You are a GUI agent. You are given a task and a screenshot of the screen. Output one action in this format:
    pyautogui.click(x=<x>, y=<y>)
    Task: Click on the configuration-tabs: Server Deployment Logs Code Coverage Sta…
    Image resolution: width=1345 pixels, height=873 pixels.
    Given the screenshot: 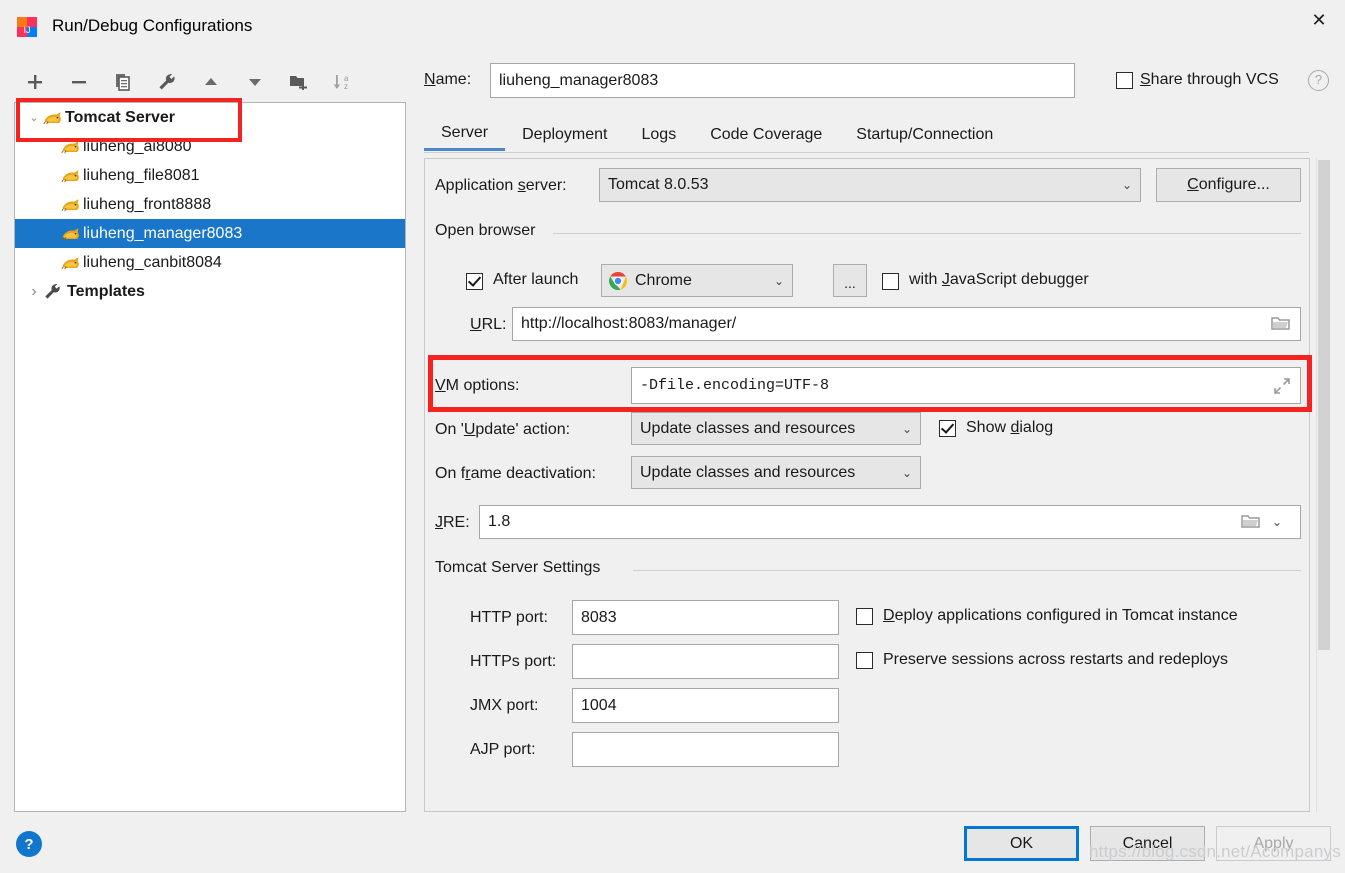 What is the action you would take?
    pyautogui.click(x=866, y=136)
    